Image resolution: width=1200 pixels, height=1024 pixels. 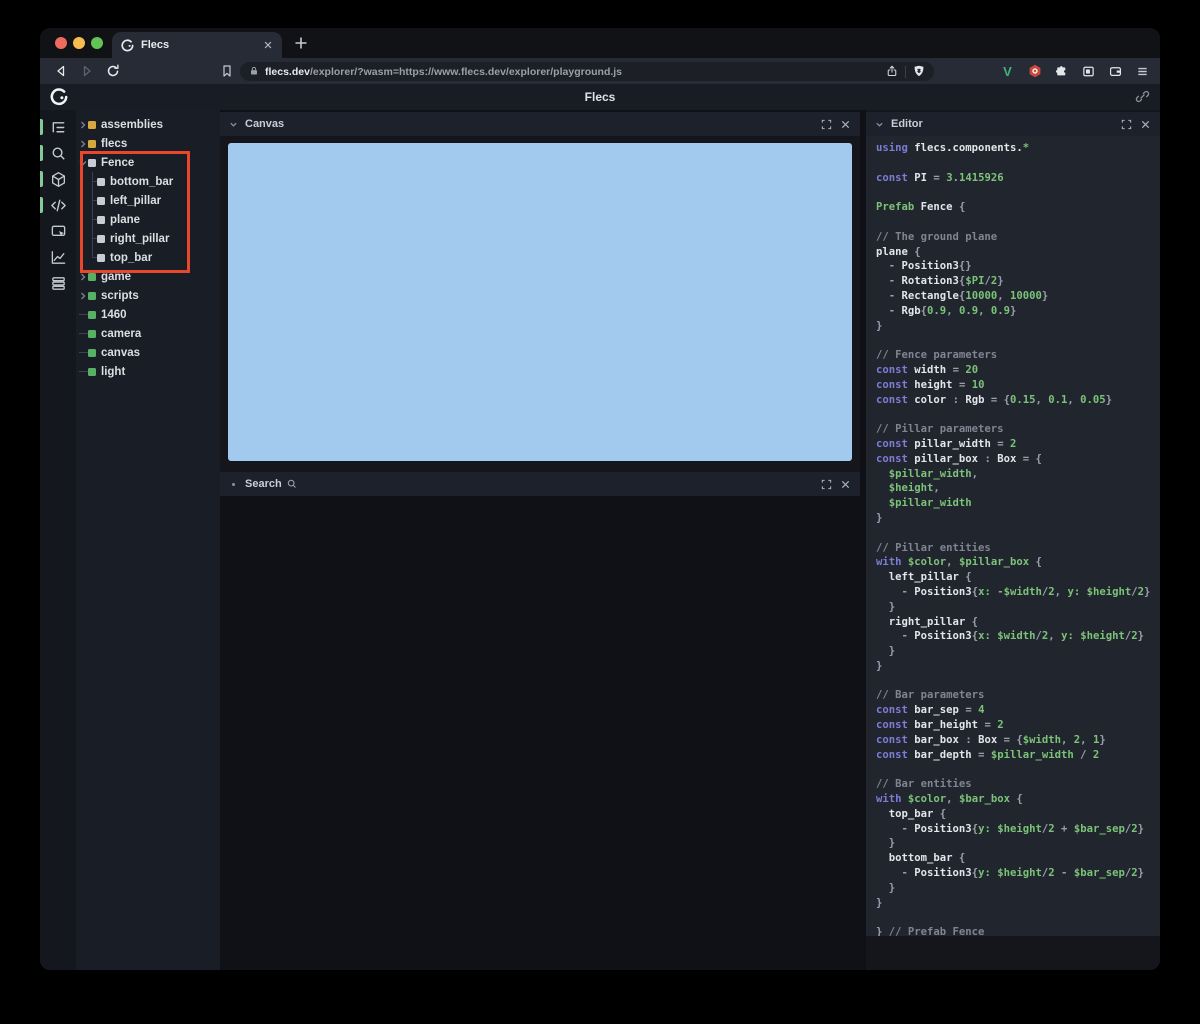 I want to click on leftbar-cube-icon, so click(x=58, y=179).